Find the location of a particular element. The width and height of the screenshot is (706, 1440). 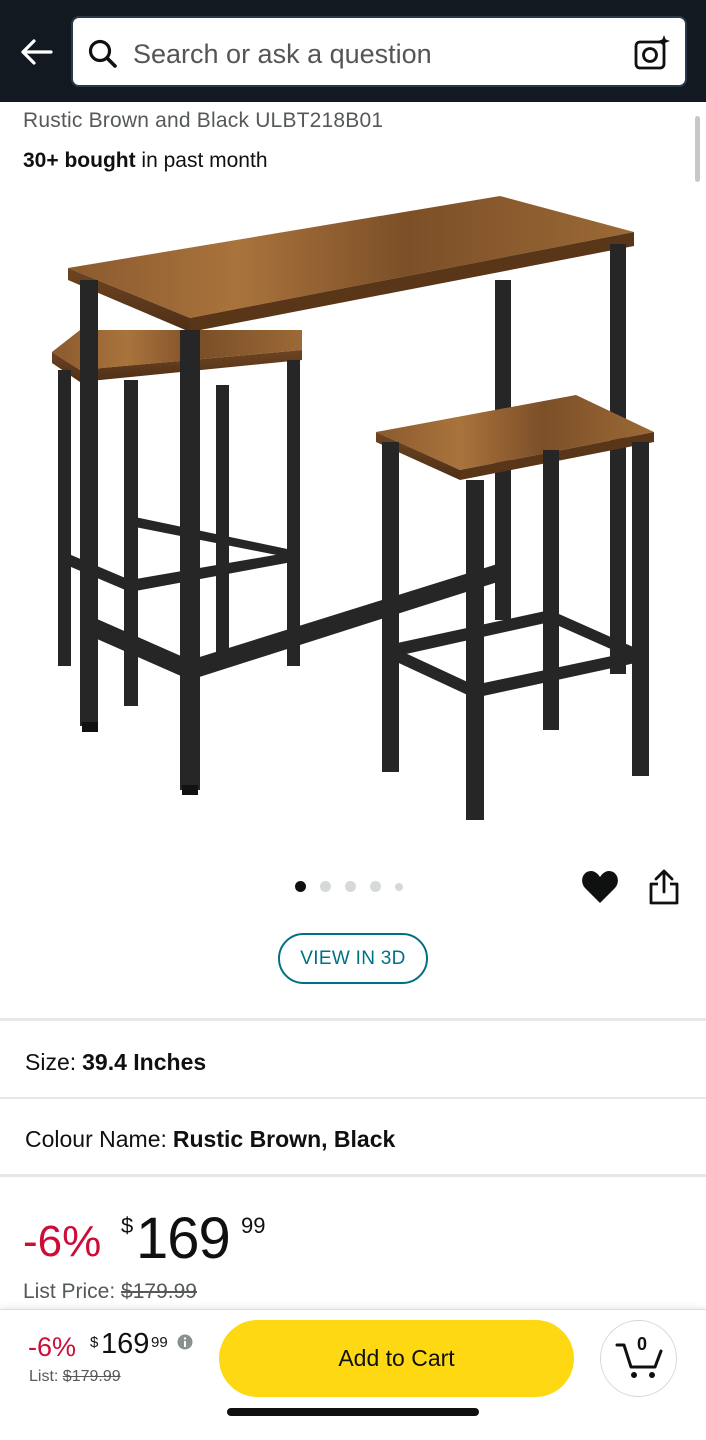

bottom-list-price: List: $179.99 is located at coordinates (75, 1377).